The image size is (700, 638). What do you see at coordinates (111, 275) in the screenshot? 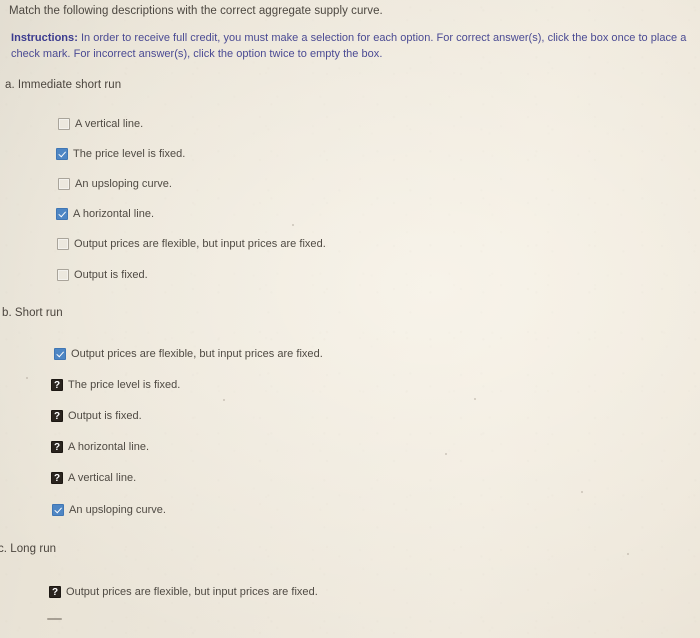
I see `option-label-a-6: Output is fixed.` at bounding box center [111, 275].